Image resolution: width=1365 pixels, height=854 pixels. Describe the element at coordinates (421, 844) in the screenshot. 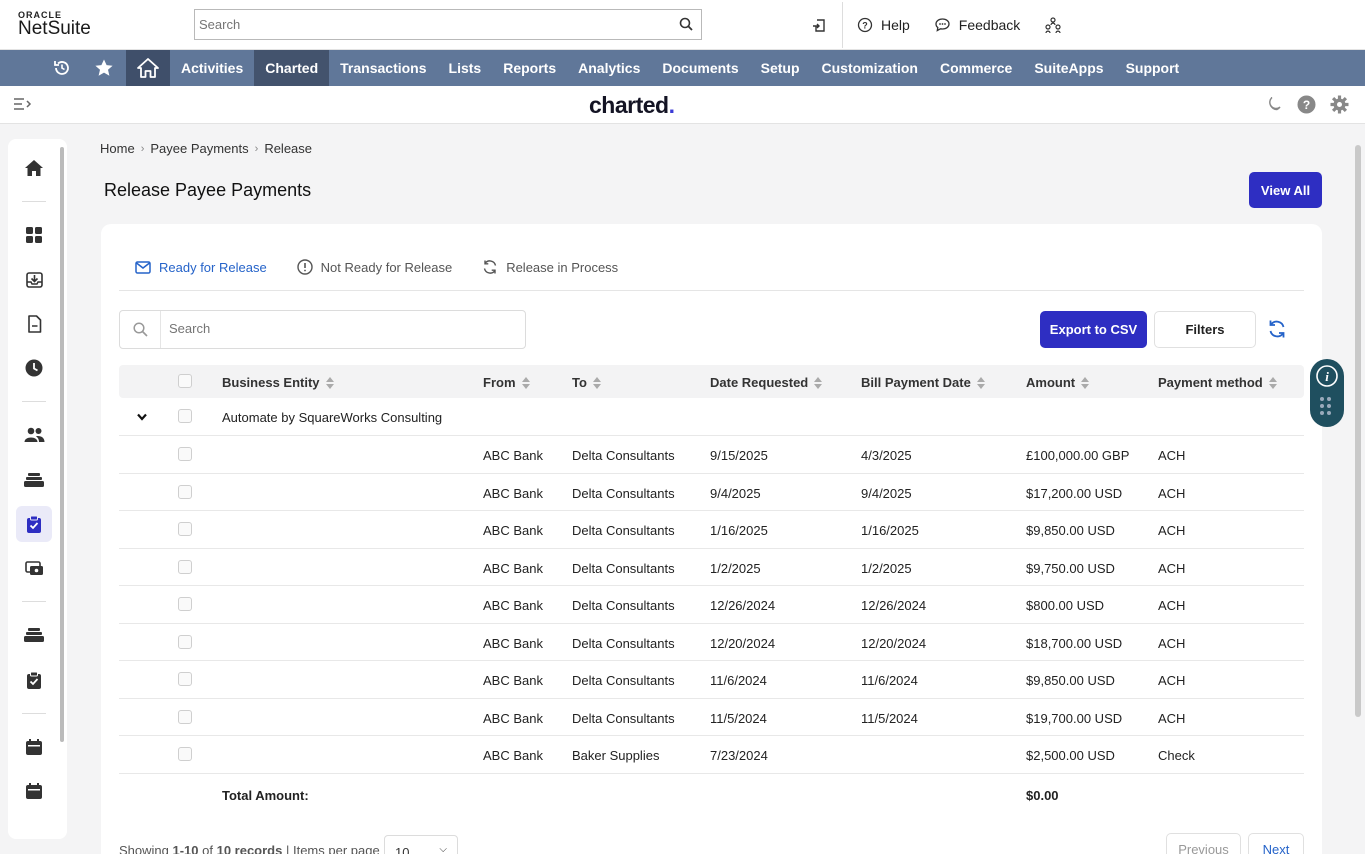

I see `items-per-page-select: 10 ⌵` at that location.